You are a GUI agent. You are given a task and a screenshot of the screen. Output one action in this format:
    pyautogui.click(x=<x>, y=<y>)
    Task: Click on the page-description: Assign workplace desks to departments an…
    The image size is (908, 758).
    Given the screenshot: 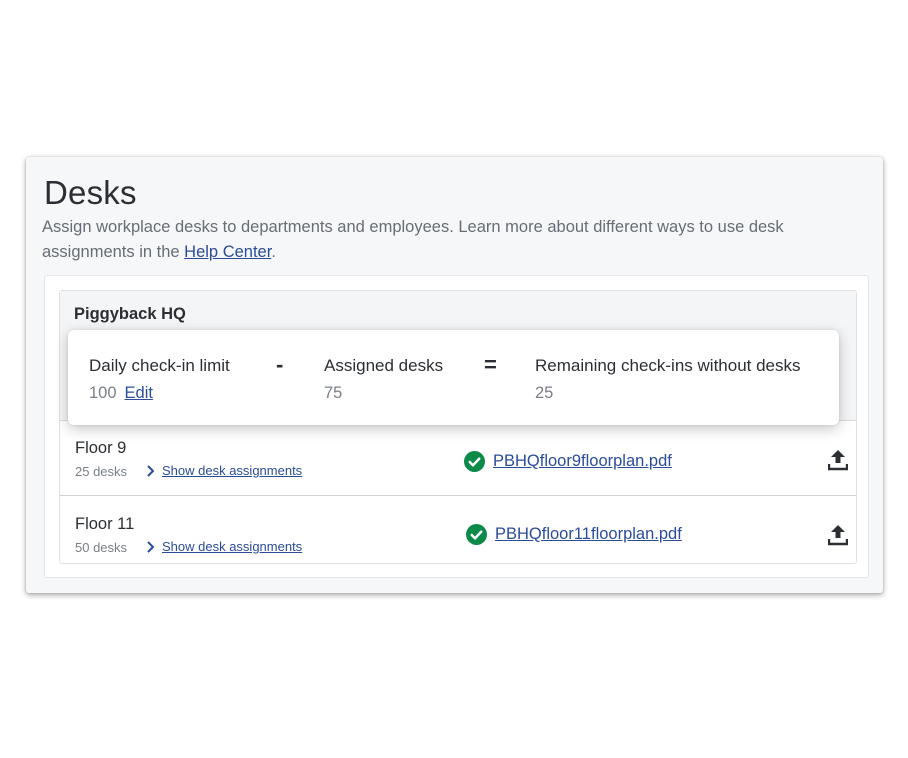 What is the action you would take?
    pyautogui.click(x=442, y=240)
    